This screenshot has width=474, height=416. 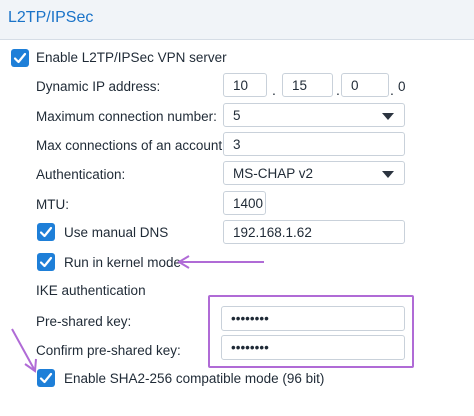 I want to click on section-title: L2TP/IPSec, so click(x=51, y=17).